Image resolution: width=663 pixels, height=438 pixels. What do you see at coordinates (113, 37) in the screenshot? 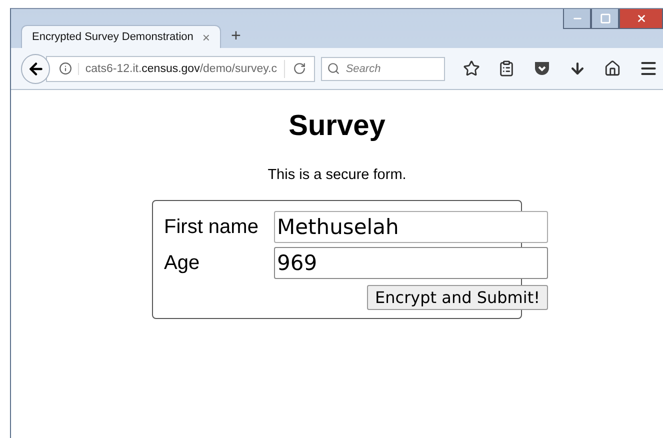
I see `tab-title: Encrypted Survey Demonstration` at bounding box center [113, 37].